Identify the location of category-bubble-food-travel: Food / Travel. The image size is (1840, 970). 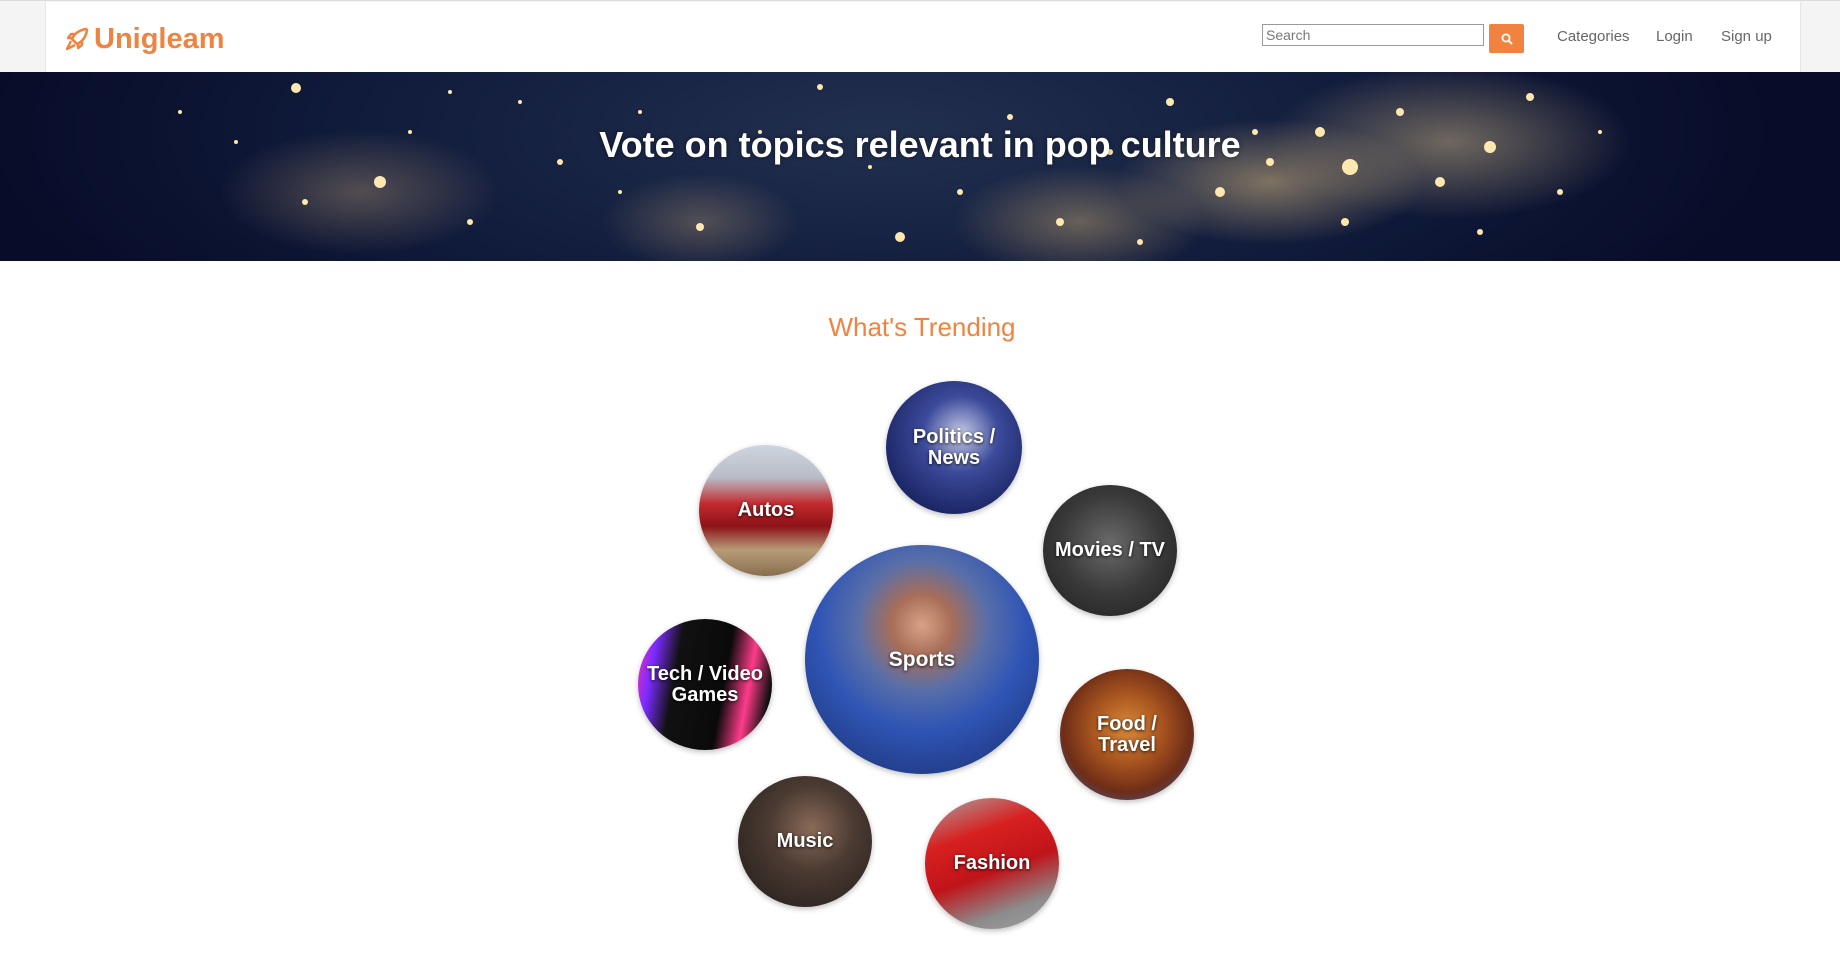
(1127, 734).